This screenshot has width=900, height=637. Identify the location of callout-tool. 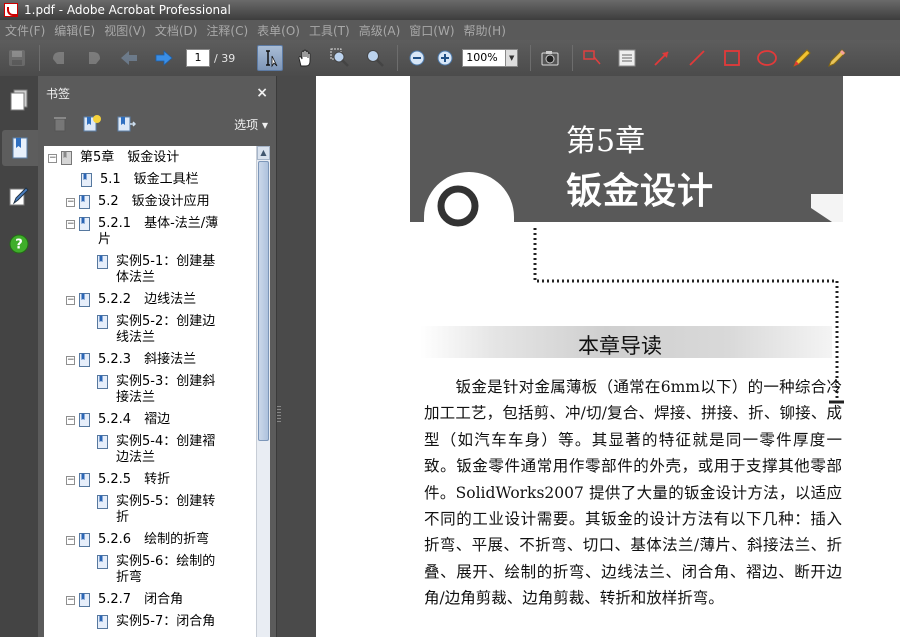
(592, 58).